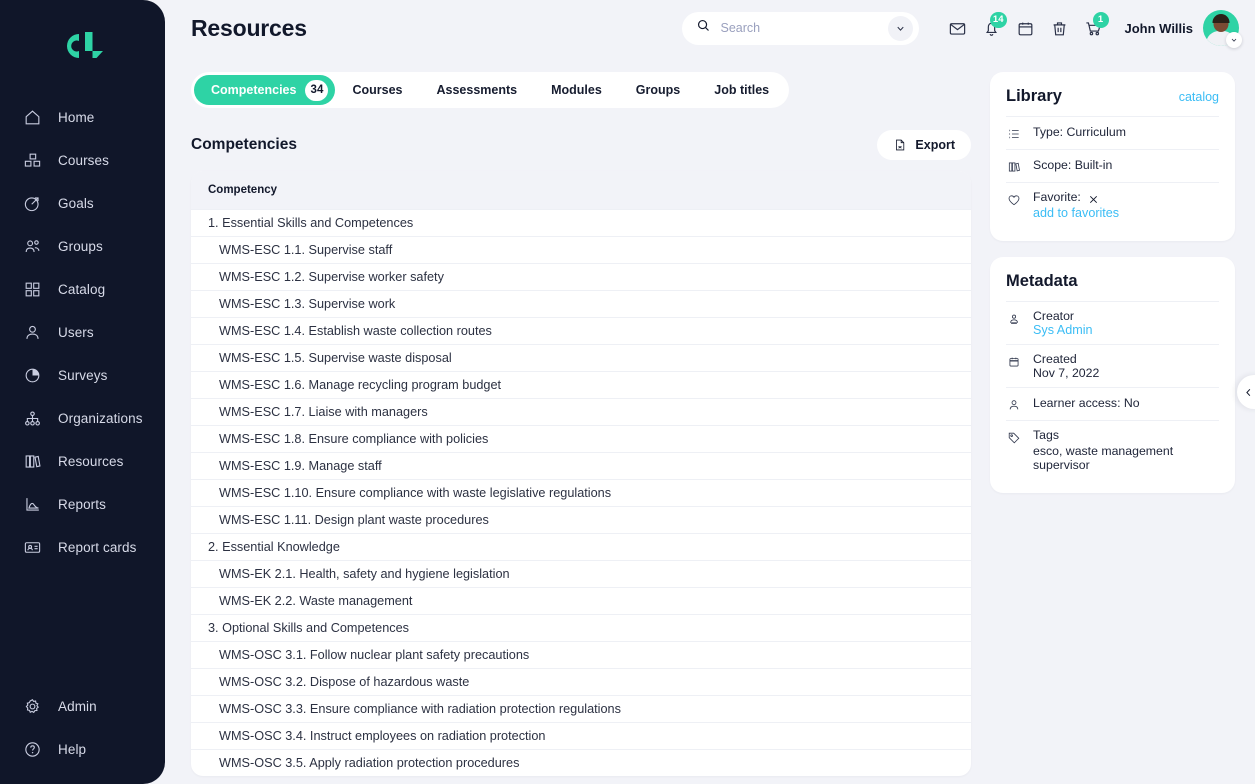 Image resolution: width=1255 pixels, height=784 pixels. I want to click on library-type: Type: Curriculum, so click(1079, 132).